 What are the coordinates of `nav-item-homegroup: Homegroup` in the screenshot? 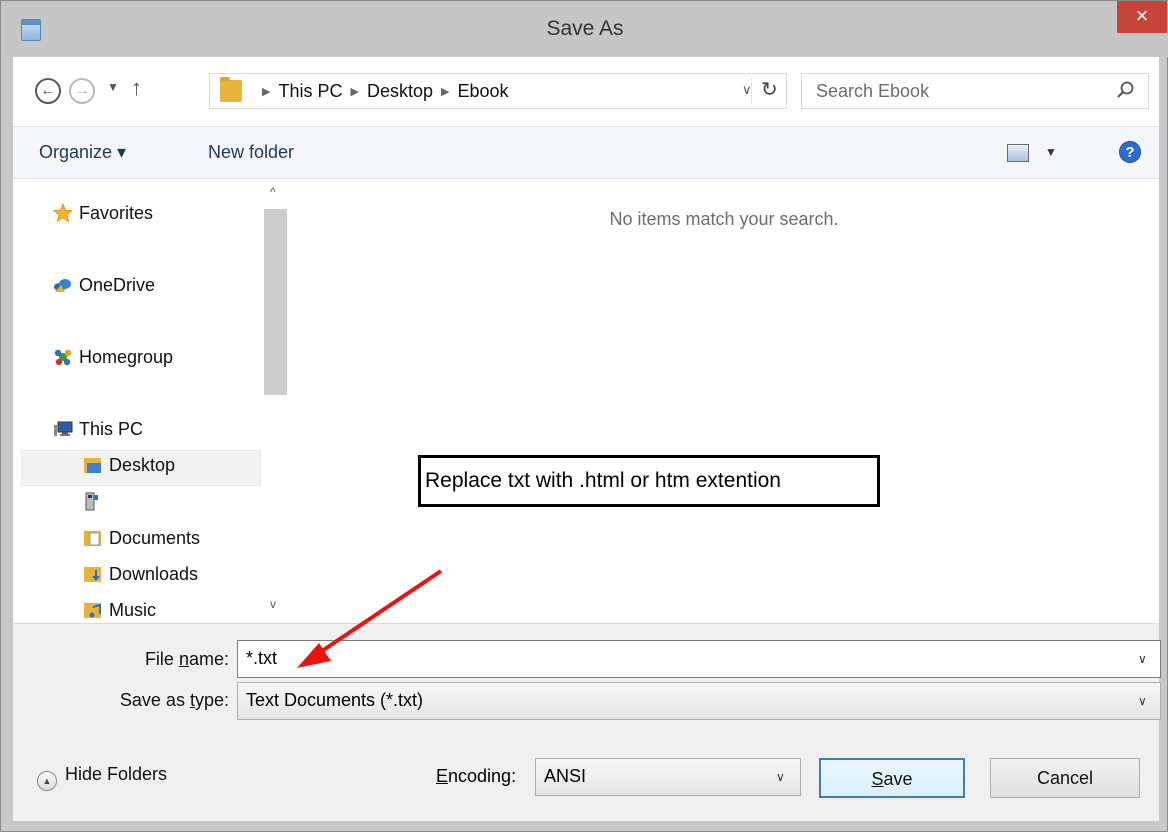 It's located at (113, 362).